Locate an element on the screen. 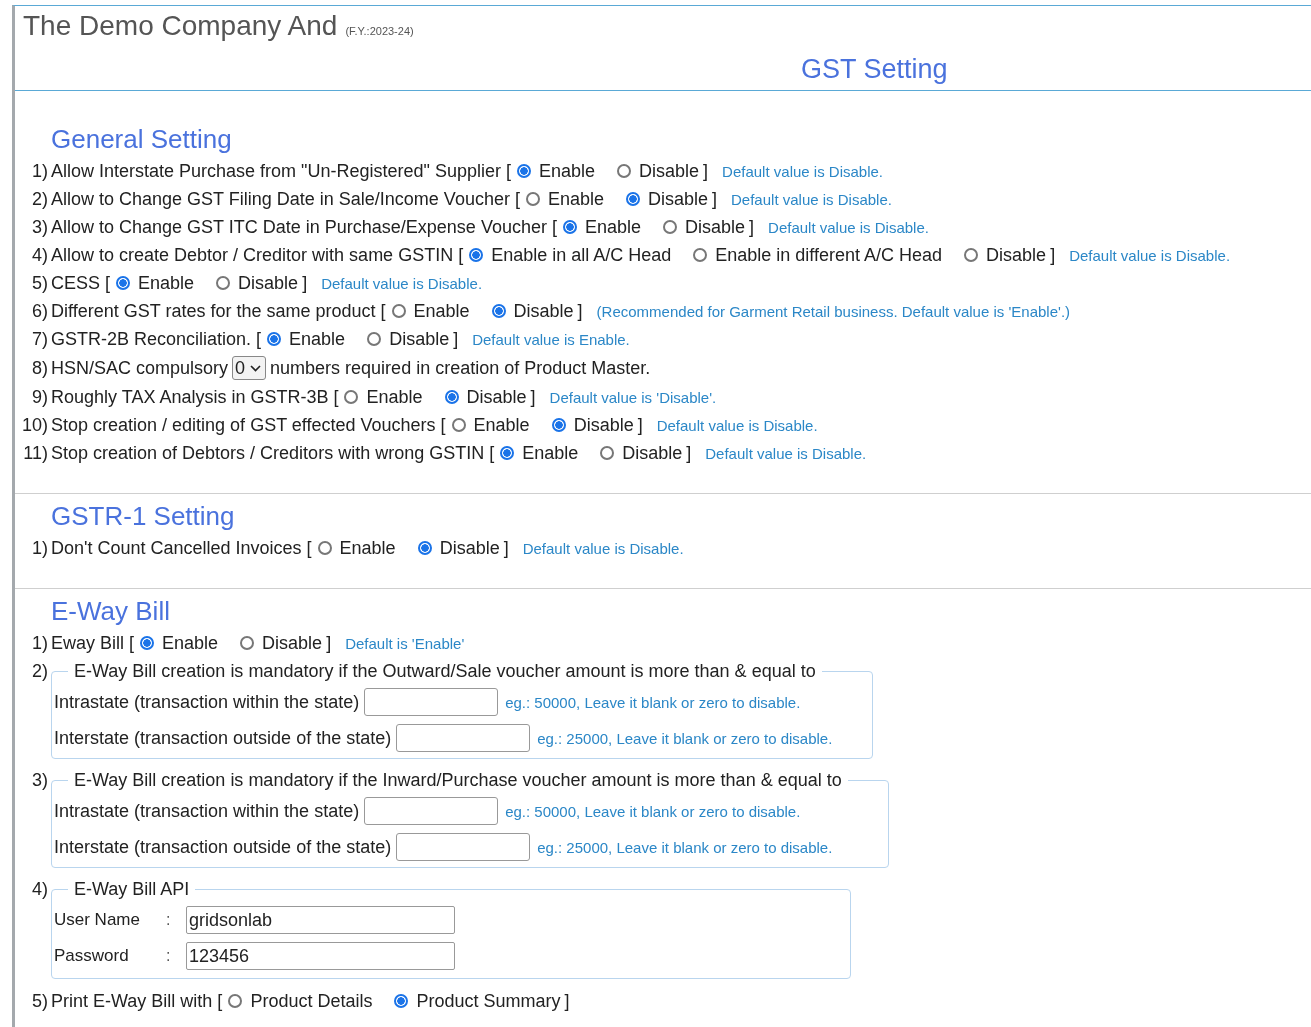  field-label: Interstate (transaction outside of the state) is located at coordinates (223, 847).